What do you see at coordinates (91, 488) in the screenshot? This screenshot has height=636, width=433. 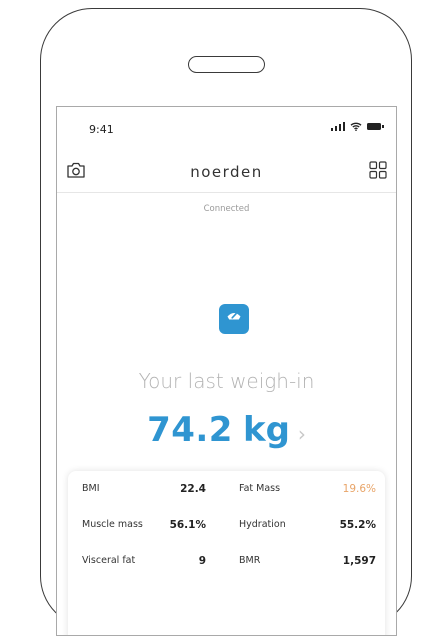 I see `metric-label: BMI` at bounding box center [91, 488].